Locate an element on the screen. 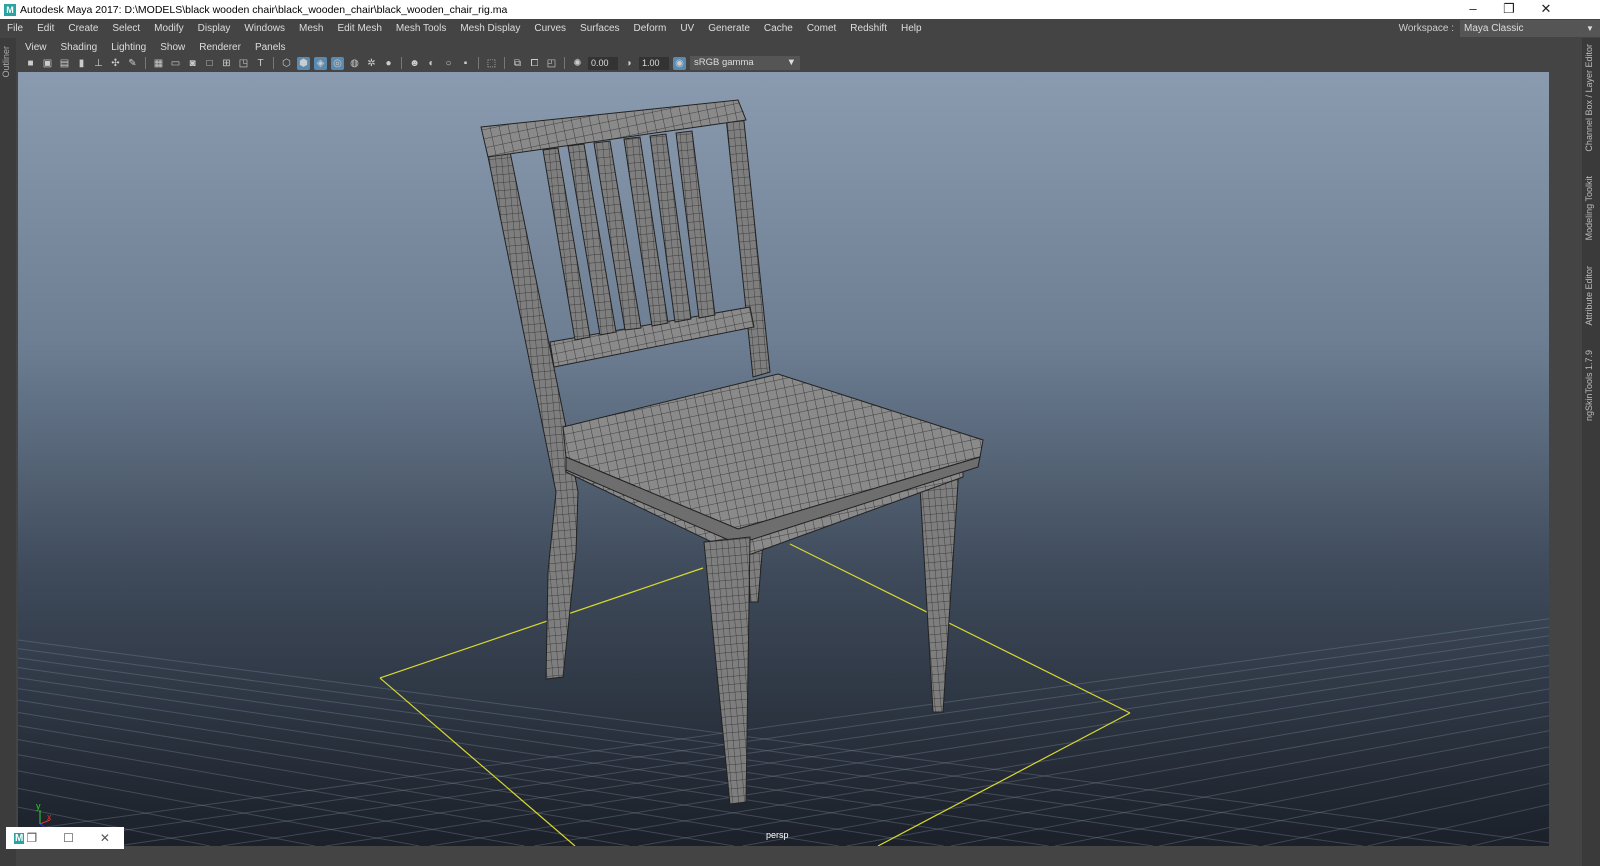  menu-mesh-tools: Mesh Tools is located at coordinates (421, 28).